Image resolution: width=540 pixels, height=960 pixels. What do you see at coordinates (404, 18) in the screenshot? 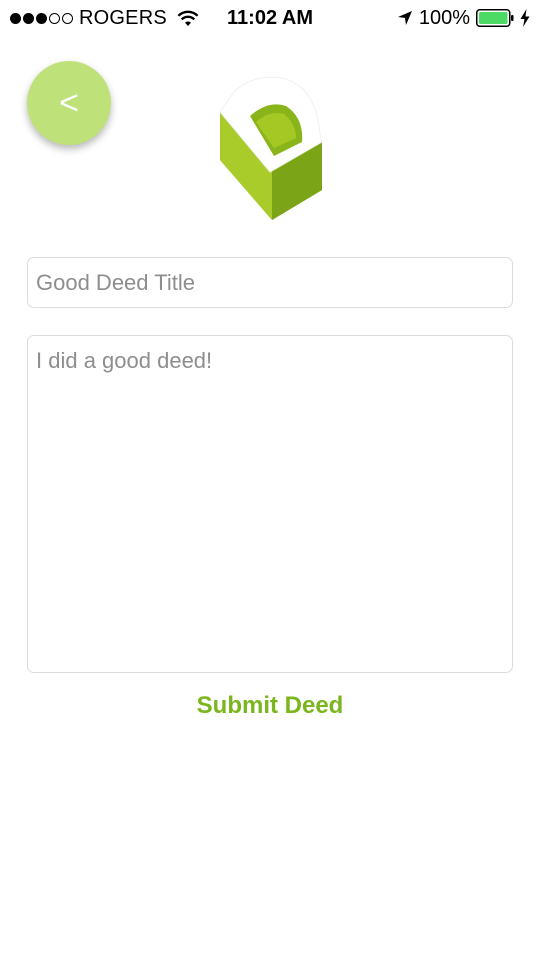
I see `location-arrow-icon` at bounding box center [404, 18].